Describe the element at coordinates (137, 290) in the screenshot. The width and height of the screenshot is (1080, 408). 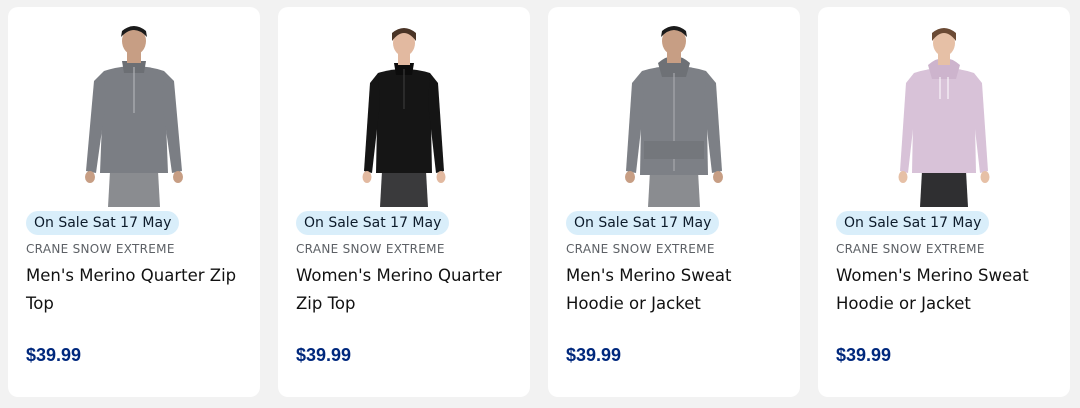
I see `product-title: Men's Merino Quarter Zip Top` at that location.